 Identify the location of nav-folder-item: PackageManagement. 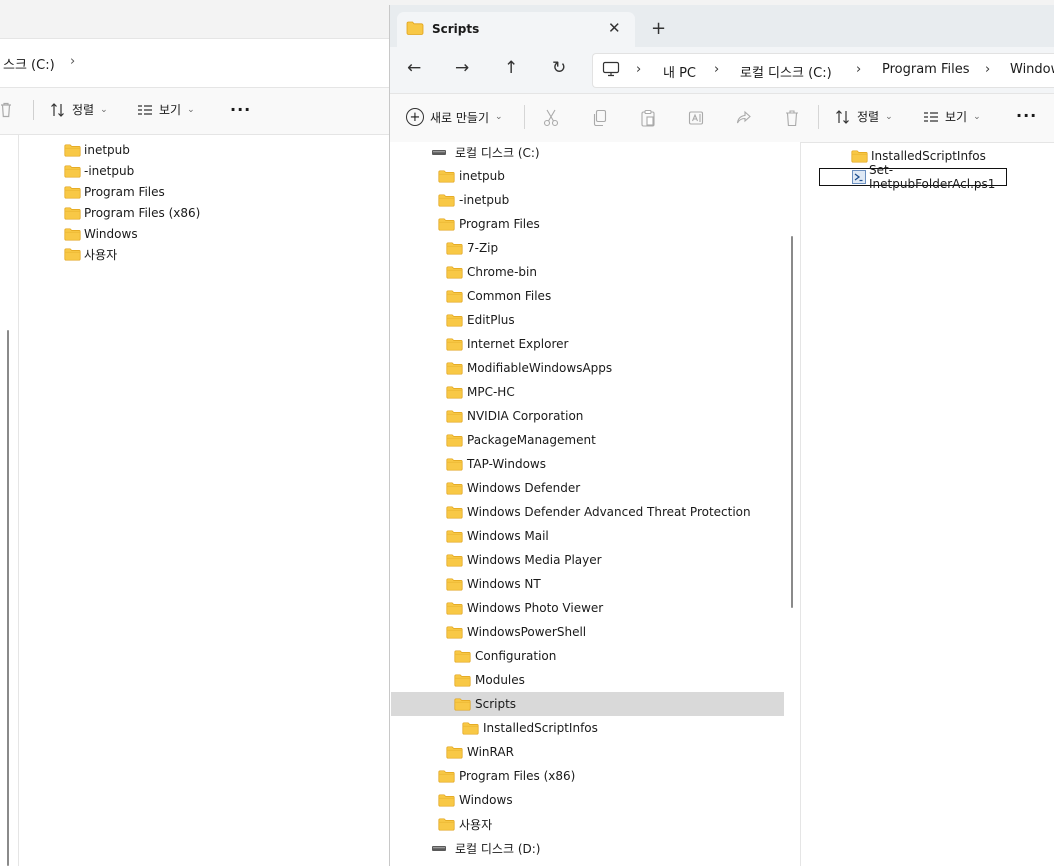
(521, 440).